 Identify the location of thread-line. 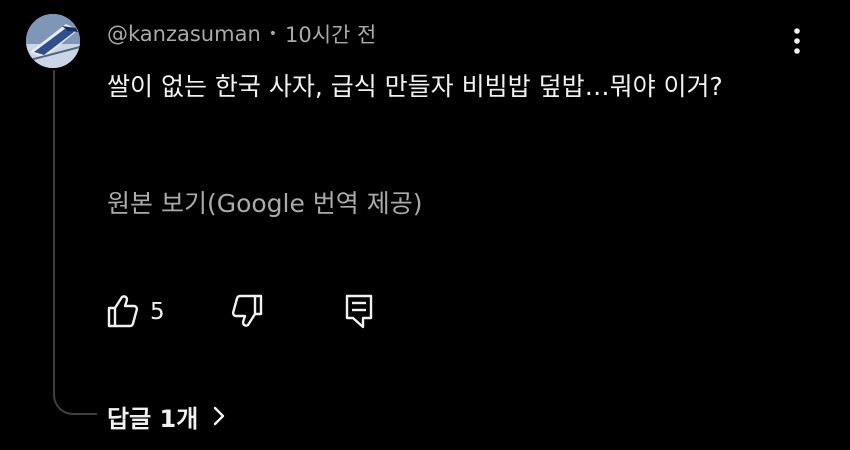
(75, 242).